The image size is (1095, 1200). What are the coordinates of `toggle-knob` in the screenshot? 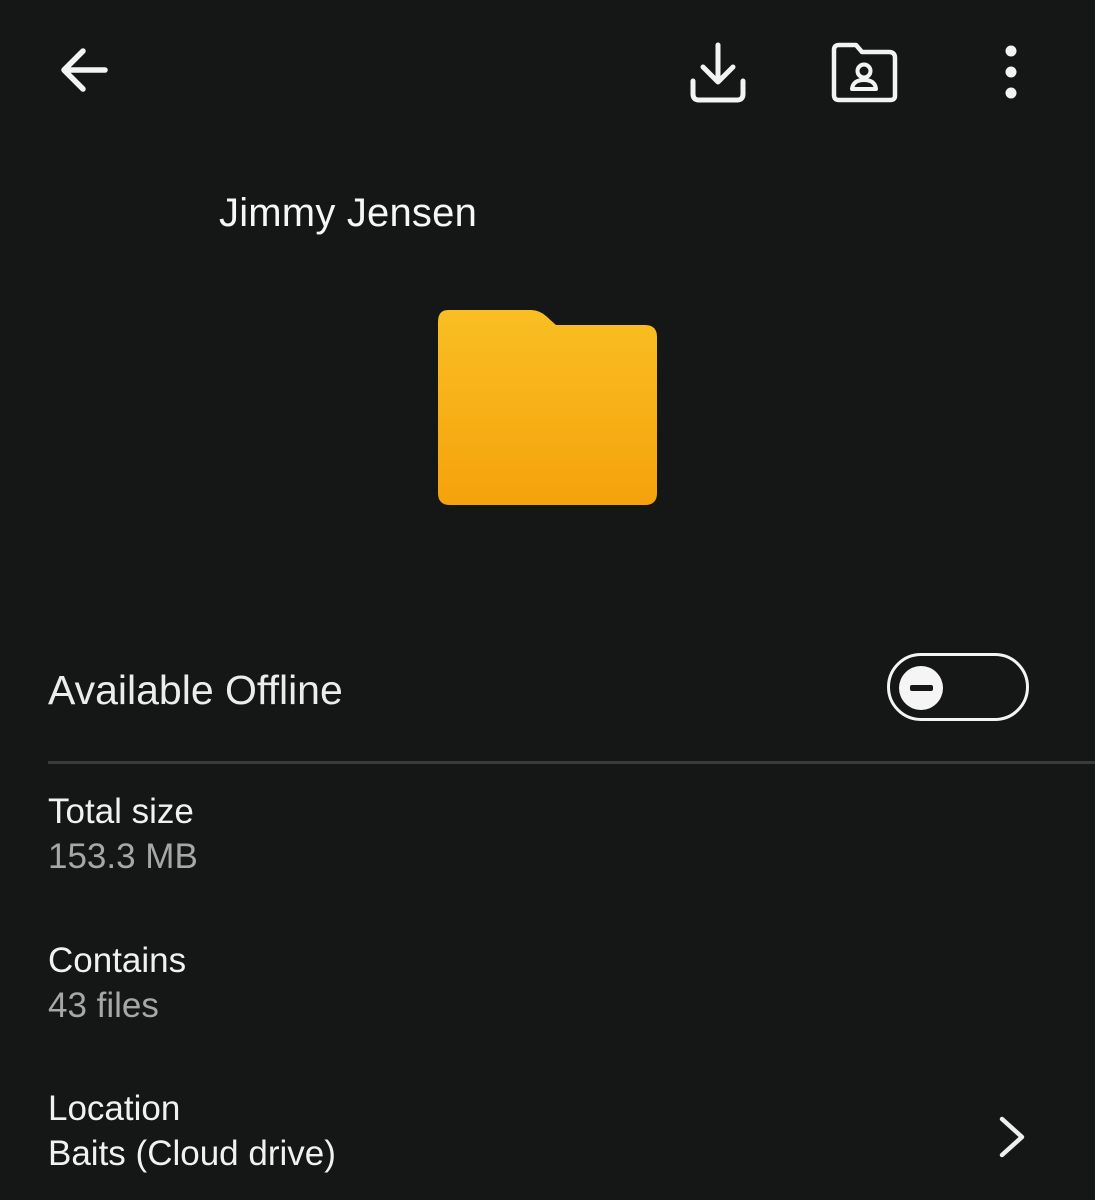 It's located at (921, 688).